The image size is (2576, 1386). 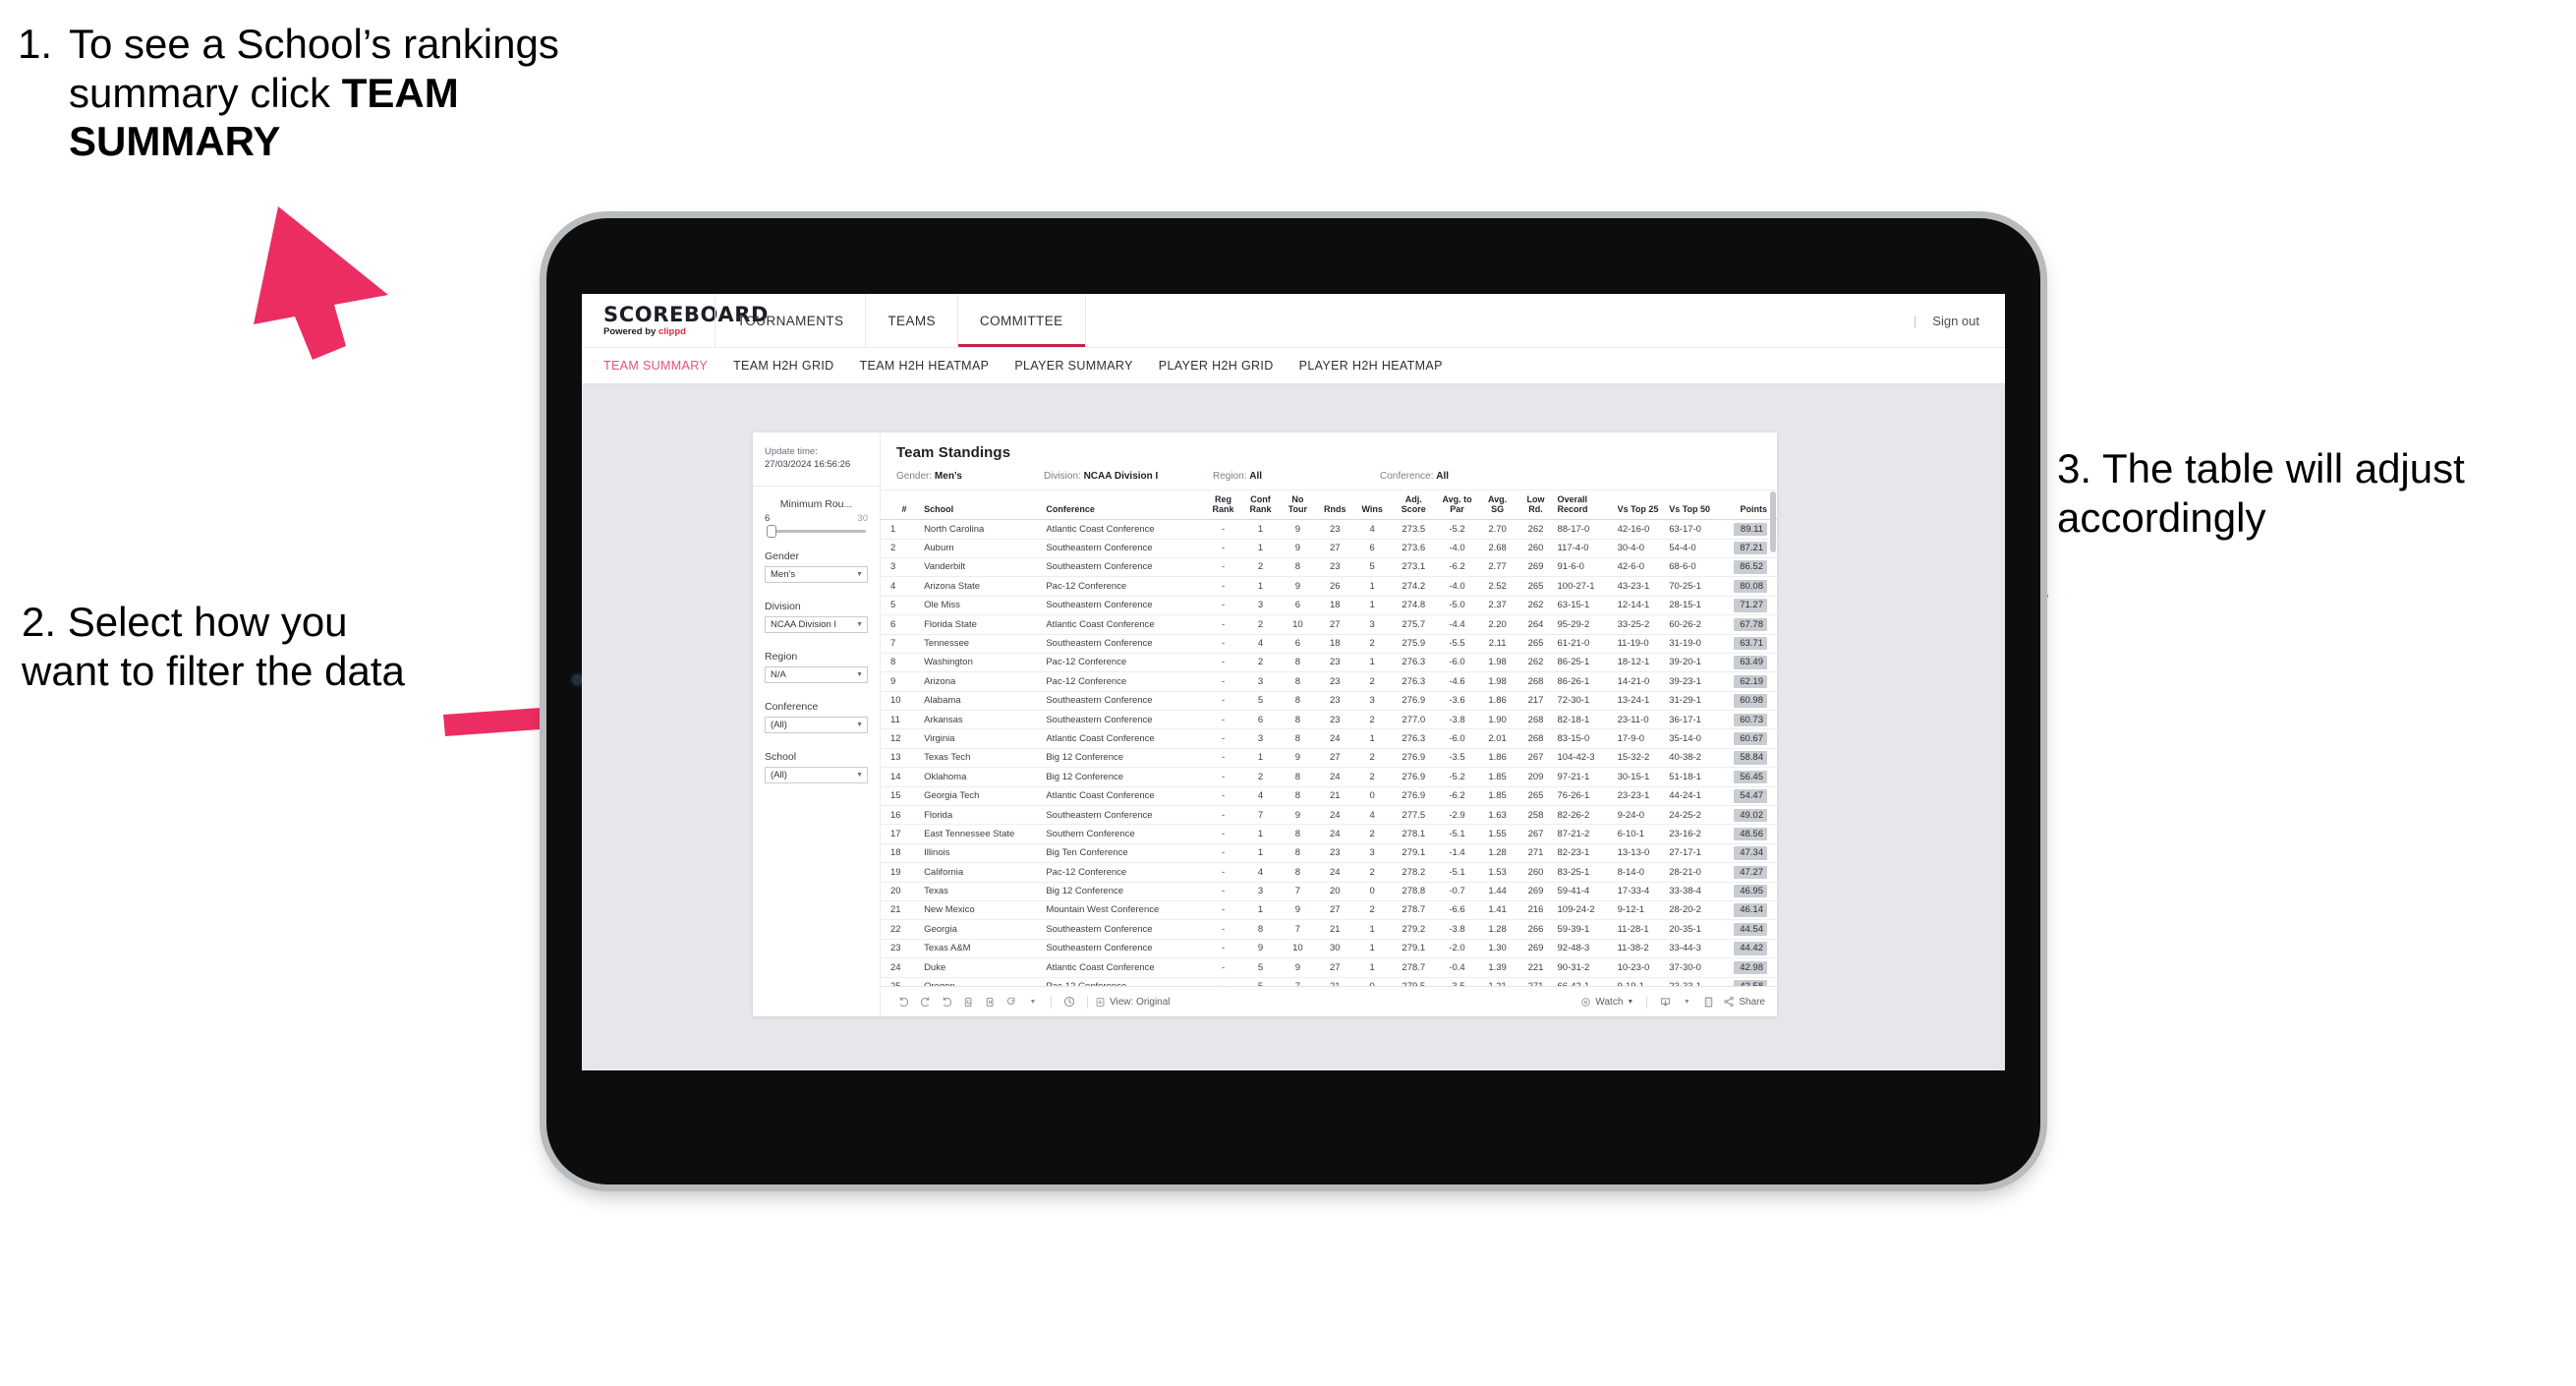 What do you see at coordinates (1372, 758) in the screenshot?
I see `cell-wins: 2` at bounding box center [1372, 758].